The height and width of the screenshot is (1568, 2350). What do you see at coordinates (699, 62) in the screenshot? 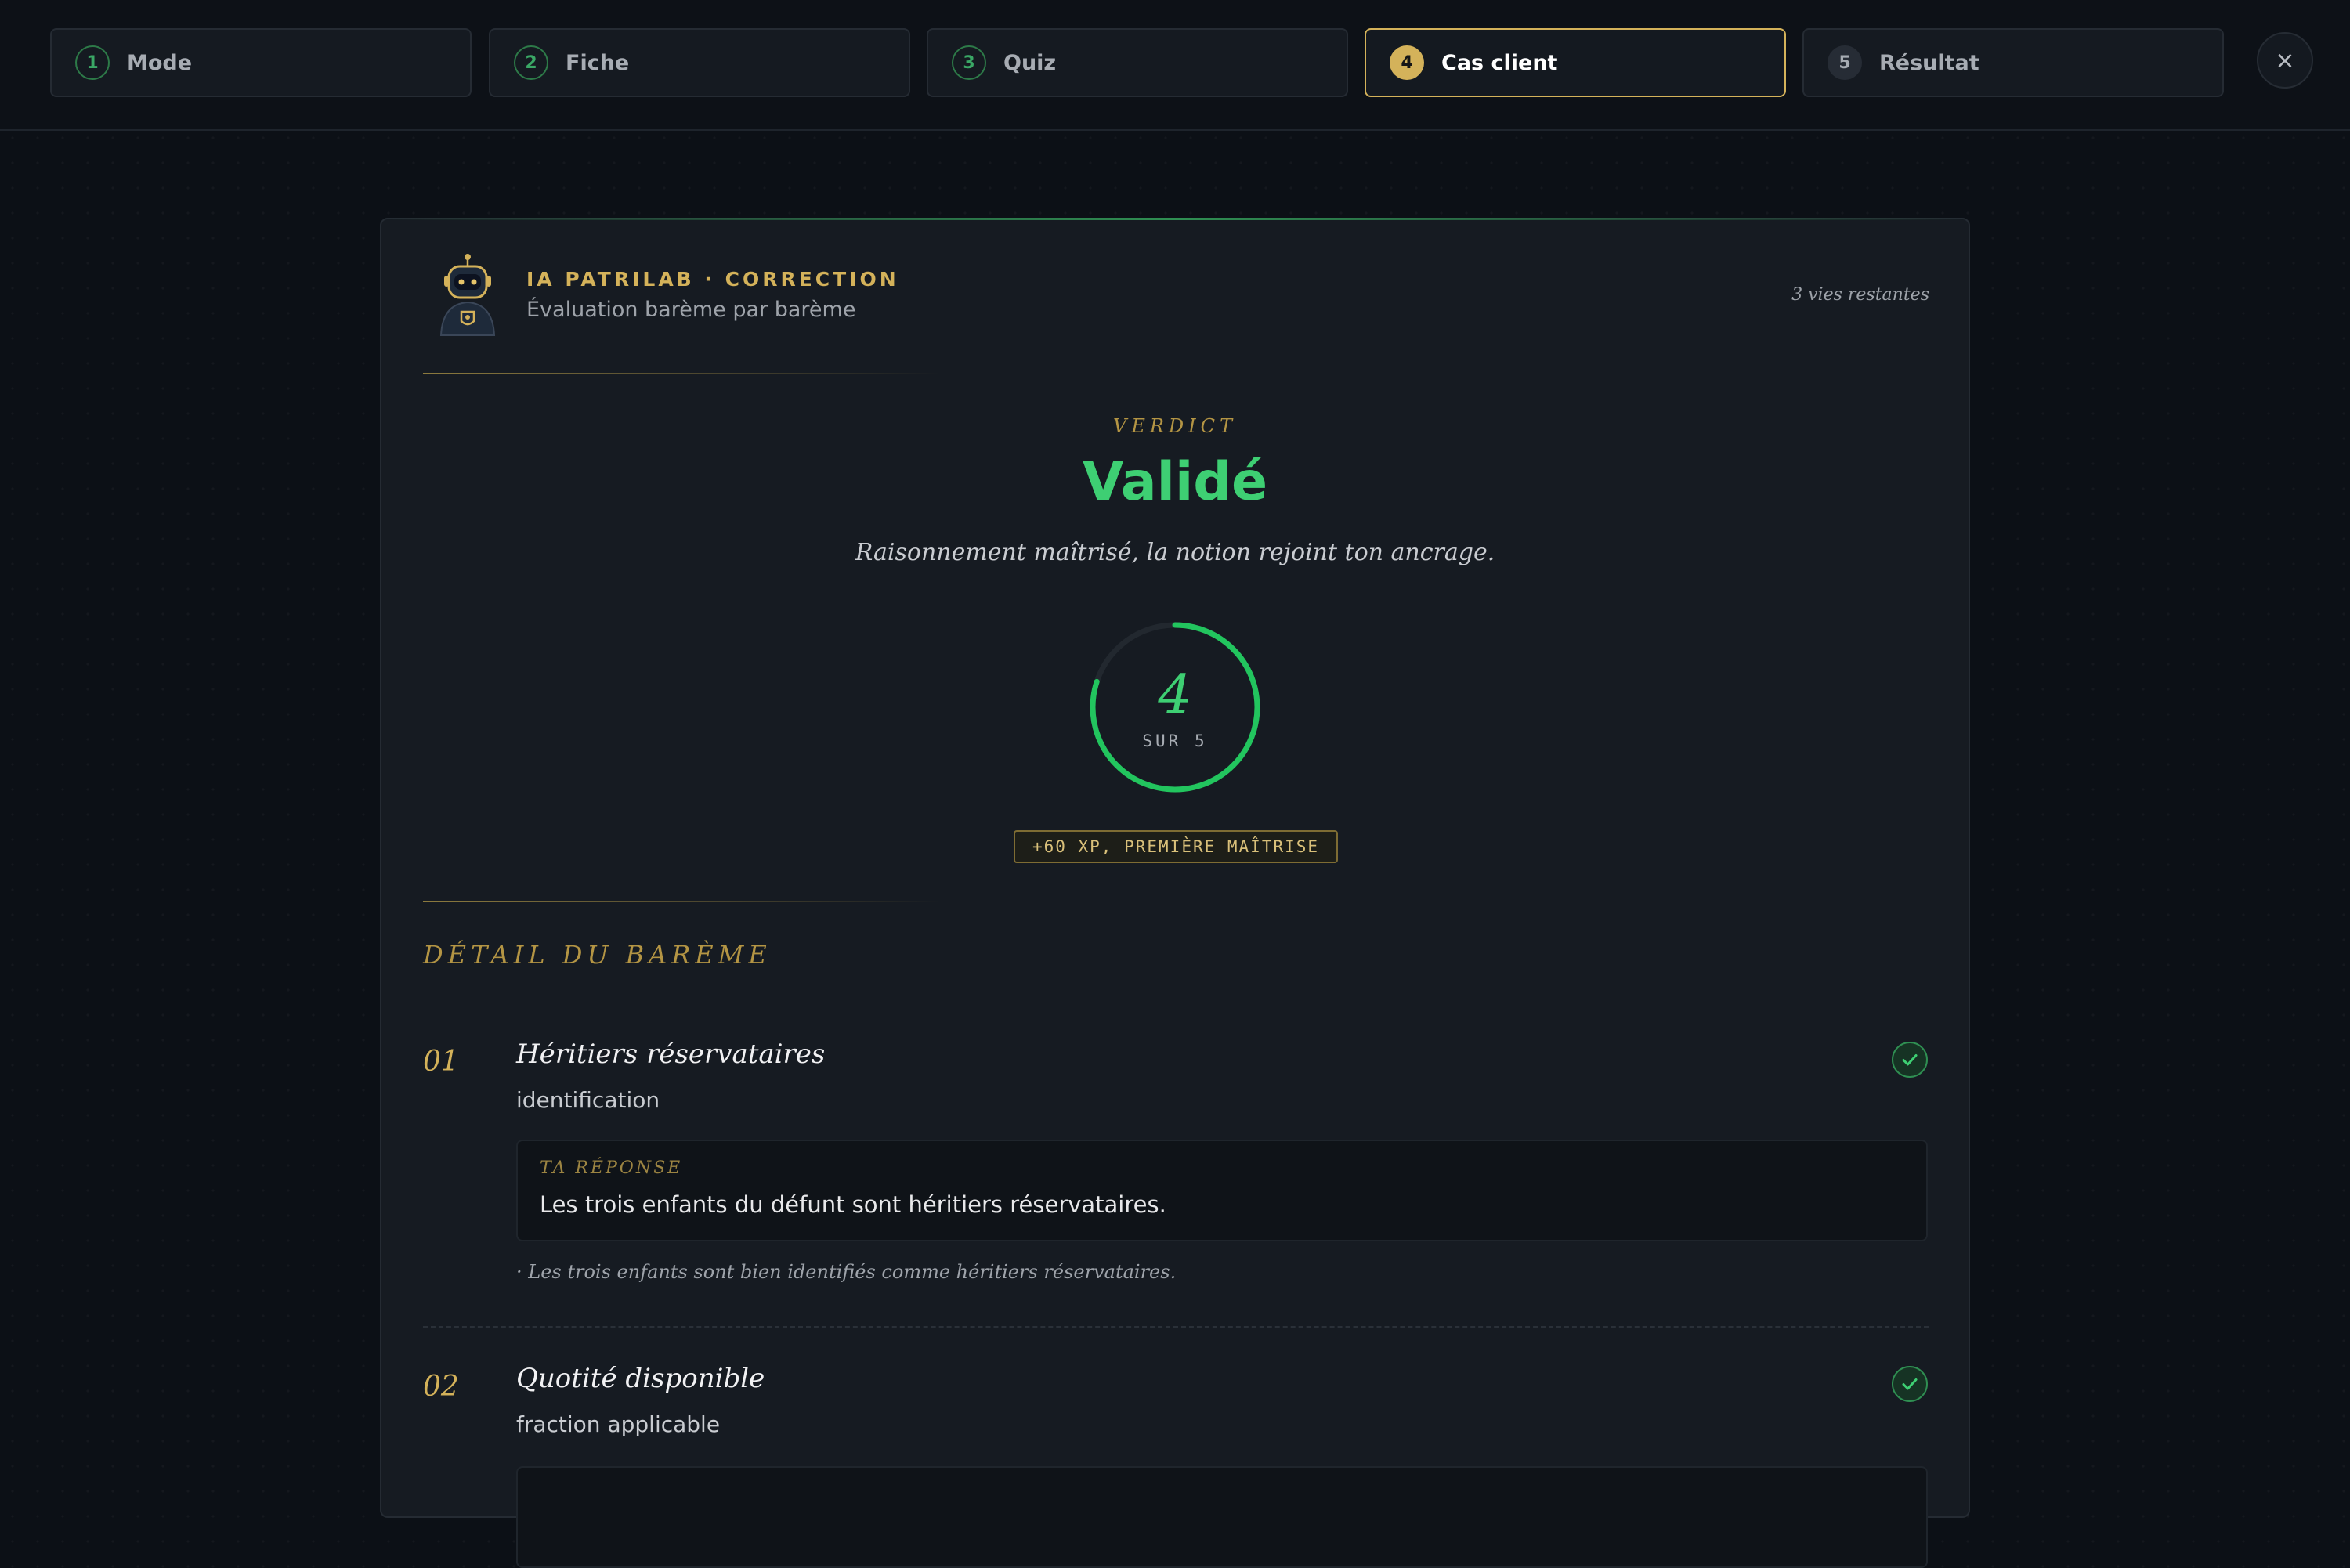
I see `step-fiche: 2 Fiche` at bounding box center [699, 62].